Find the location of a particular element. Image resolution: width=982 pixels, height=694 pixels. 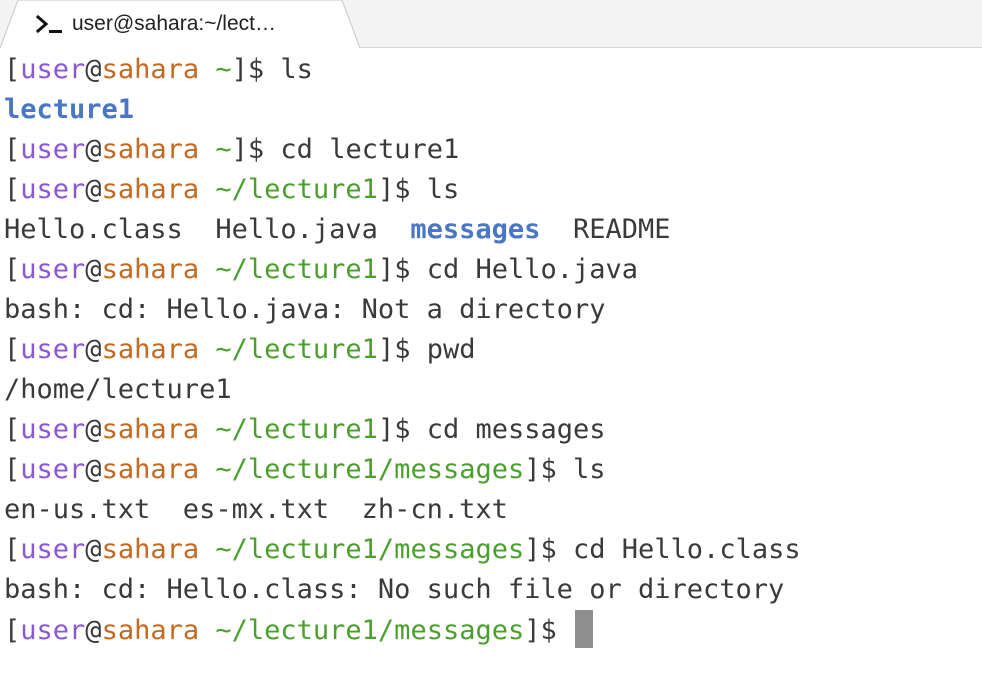

output-line: en-us.txt es-mx.txt zh-cn.txt is located at coordinates (493, 510).